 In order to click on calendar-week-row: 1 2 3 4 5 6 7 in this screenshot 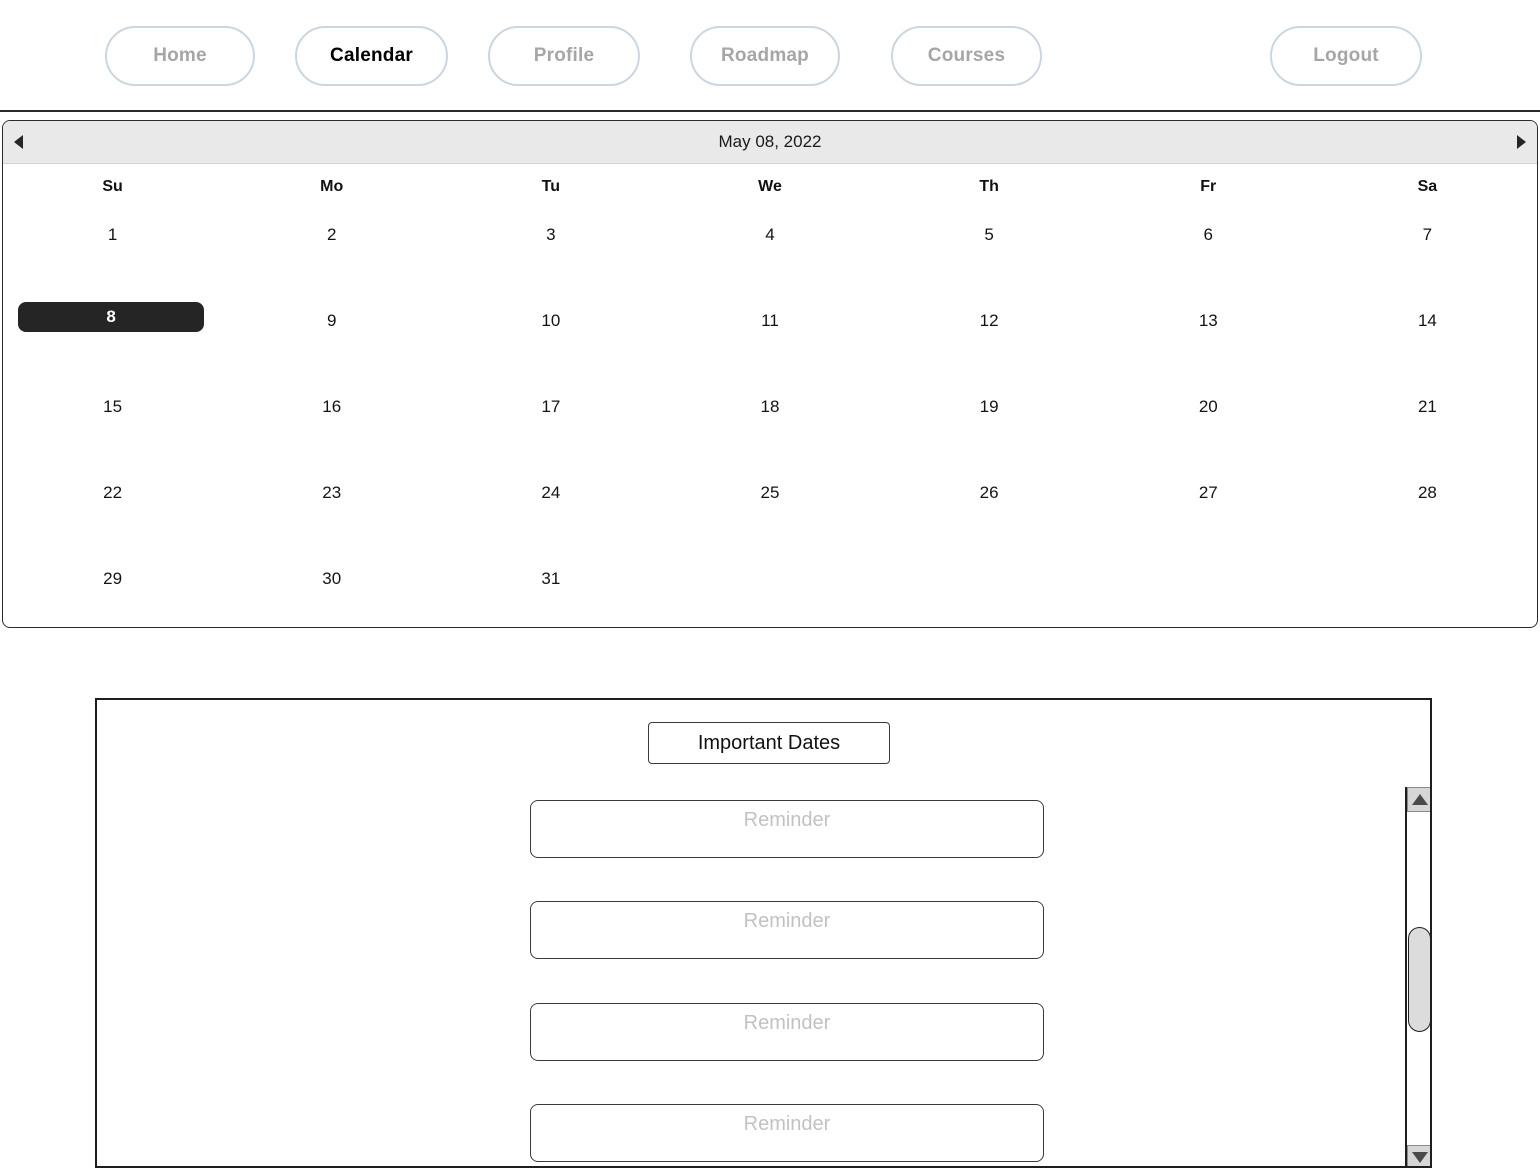, I will do `click(770, 253)`.